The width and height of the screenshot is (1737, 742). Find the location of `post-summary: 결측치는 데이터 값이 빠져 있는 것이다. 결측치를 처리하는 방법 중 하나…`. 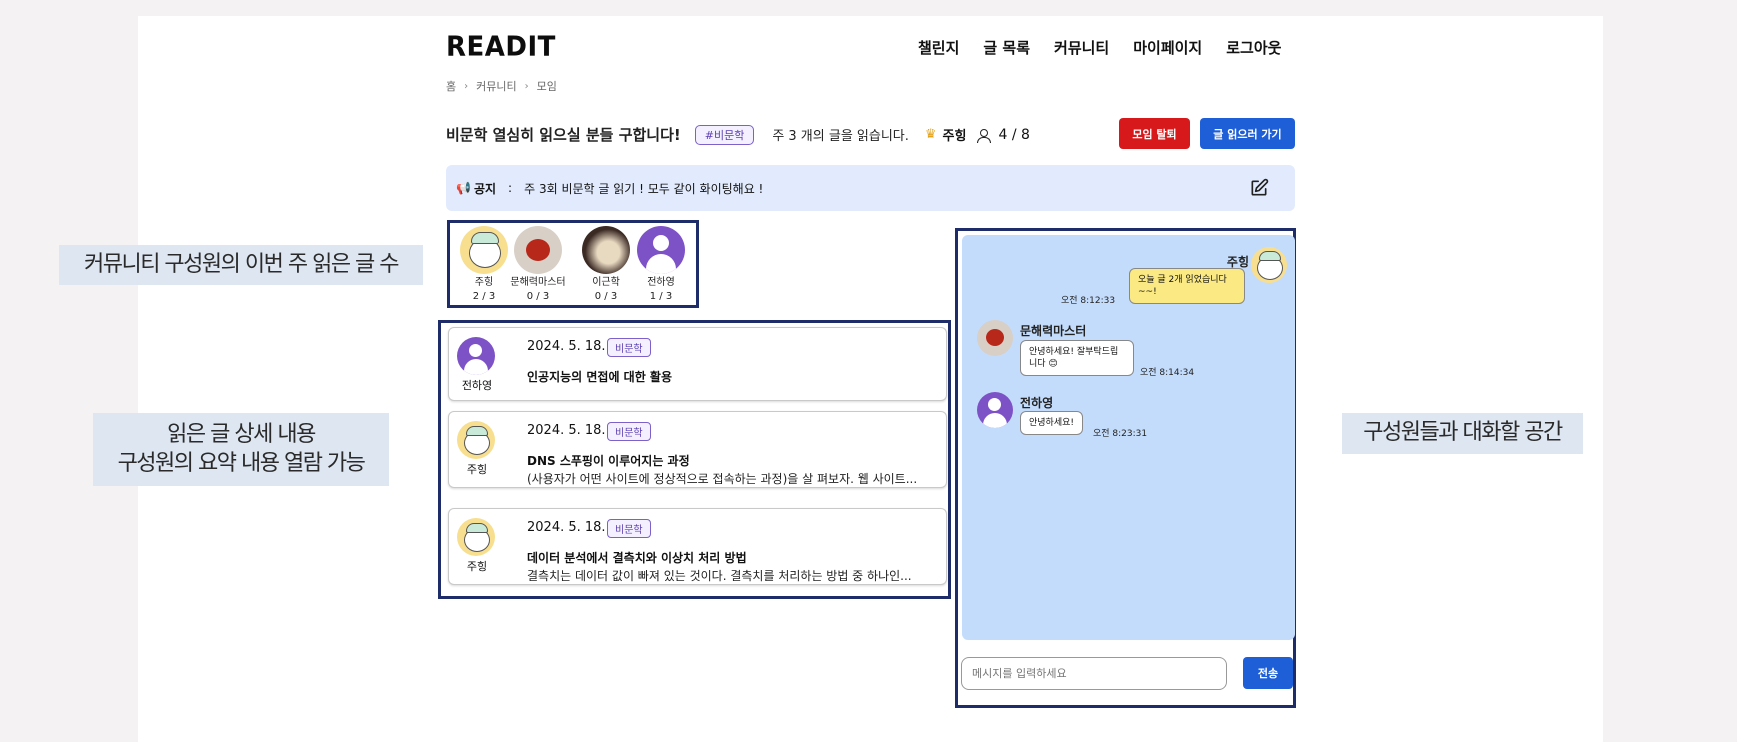

post-summary: 결측치는 데이터 값이 빠져 있는 것이다. 결측치를 처리하는 방법 중 하나… is located at coordinates (719, 576).